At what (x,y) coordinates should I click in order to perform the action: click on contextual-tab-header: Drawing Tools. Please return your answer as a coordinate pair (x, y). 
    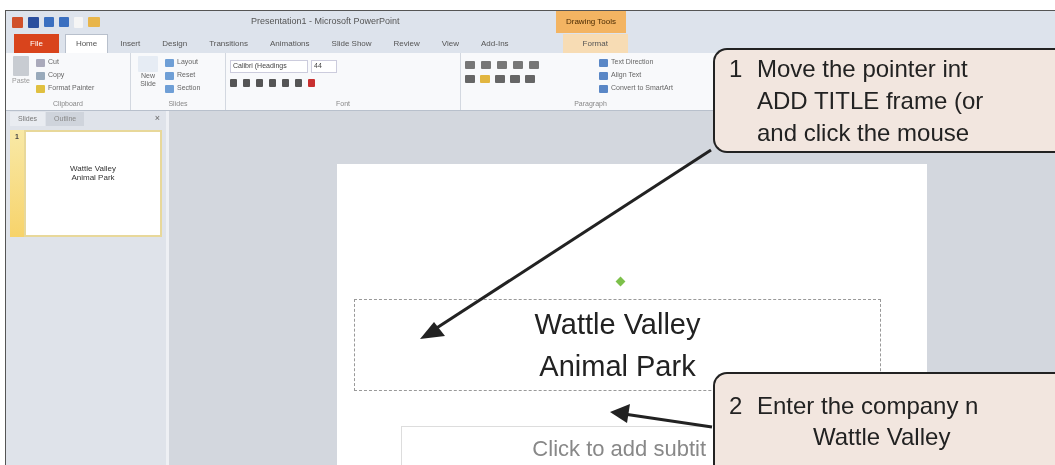
    Looking at the image, I should click on (591, 22).